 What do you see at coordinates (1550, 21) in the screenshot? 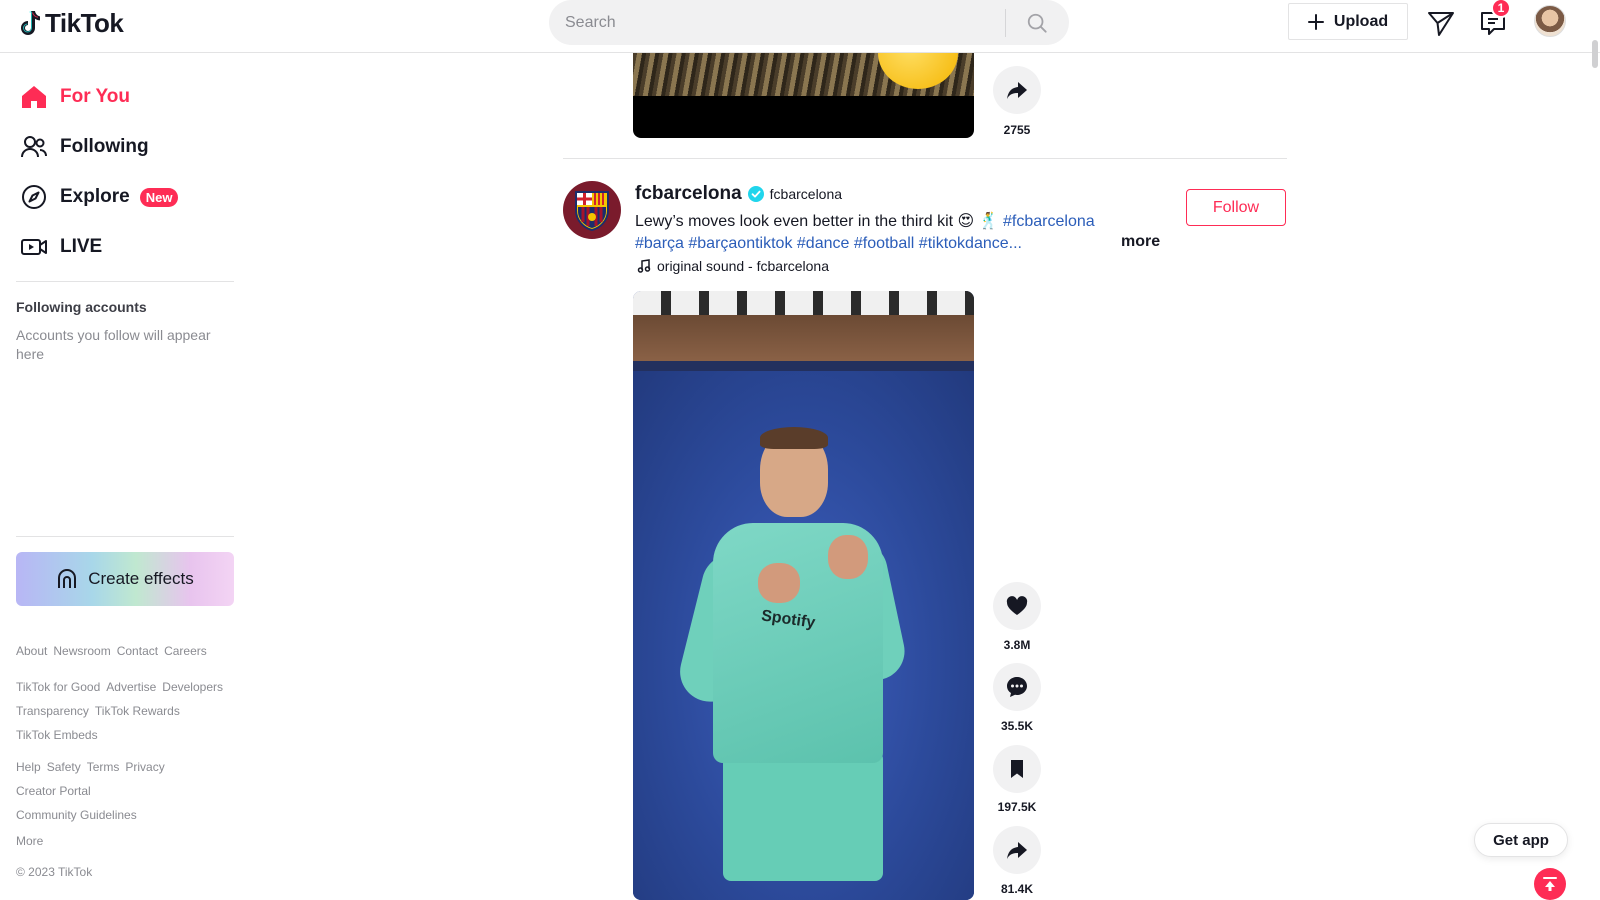
I see `profile-avatar` at bounding box center [1550, 21].